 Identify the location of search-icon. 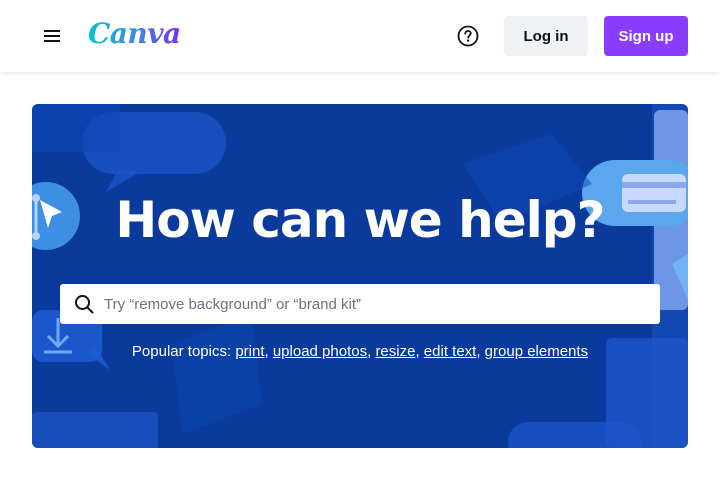
(84, 304).